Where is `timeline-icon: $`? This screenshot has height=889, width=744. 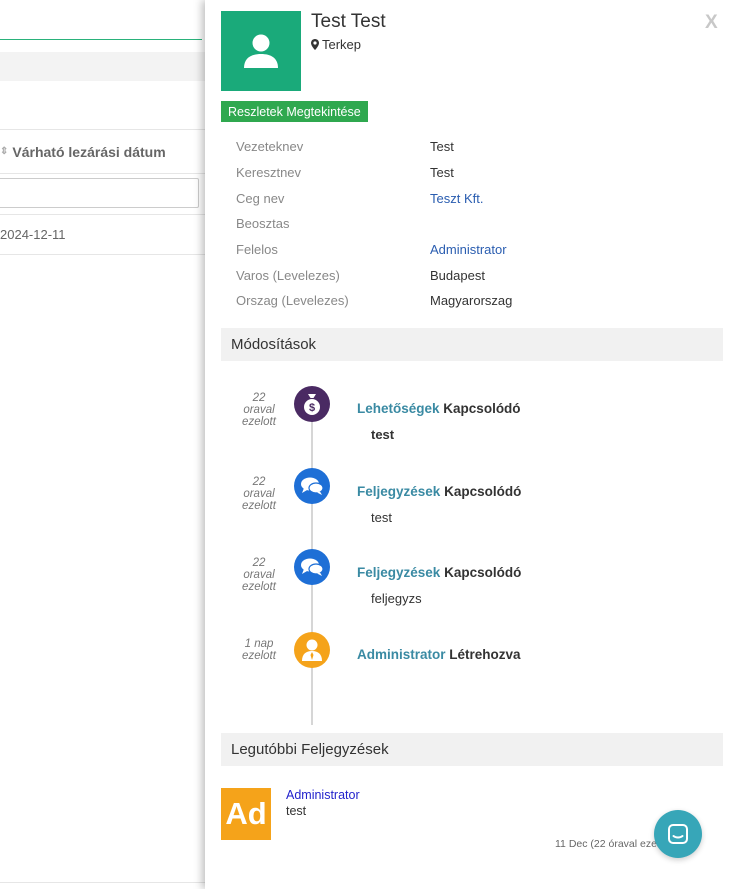
timeline-icon: $ is located at coordinates (312, 404).